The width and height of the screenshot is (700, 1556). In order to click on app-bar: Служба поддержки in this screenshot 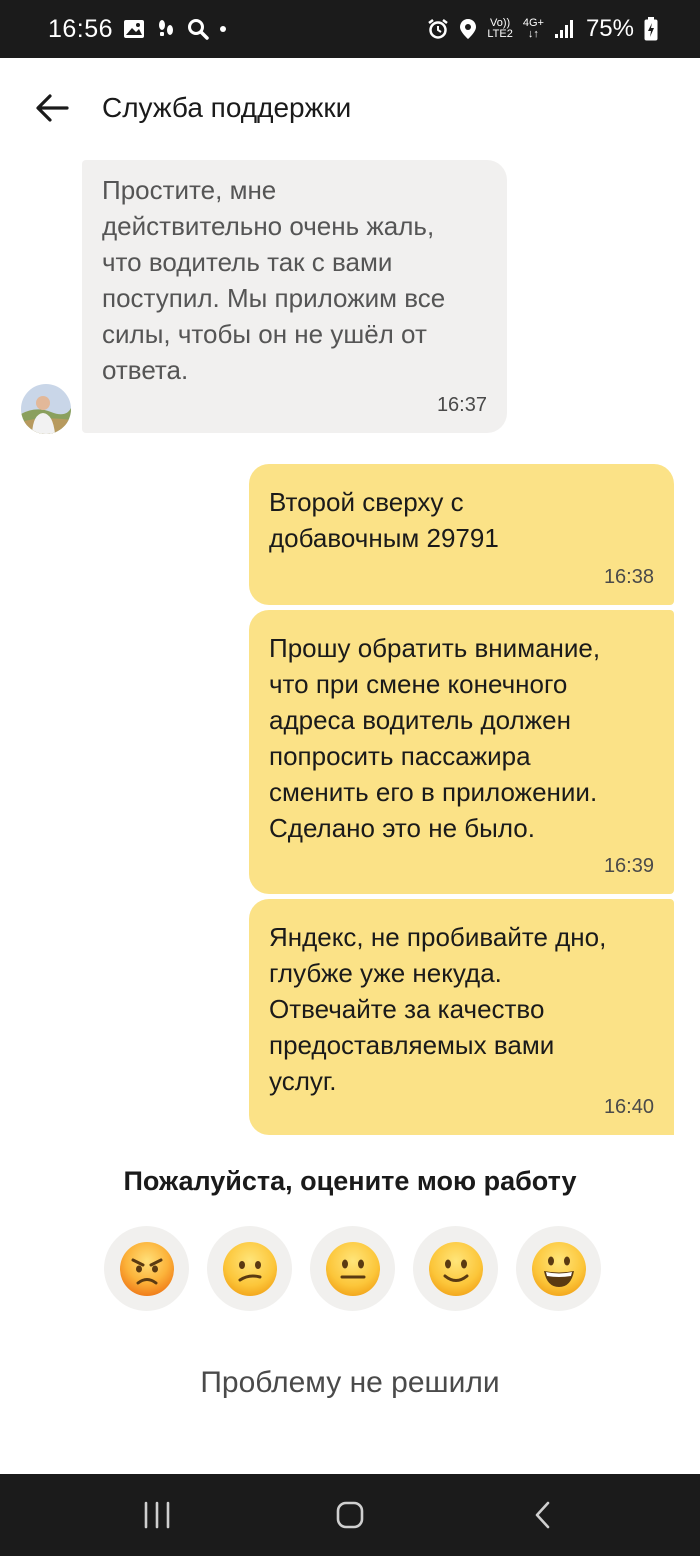, I will do `click(350, 108)`.